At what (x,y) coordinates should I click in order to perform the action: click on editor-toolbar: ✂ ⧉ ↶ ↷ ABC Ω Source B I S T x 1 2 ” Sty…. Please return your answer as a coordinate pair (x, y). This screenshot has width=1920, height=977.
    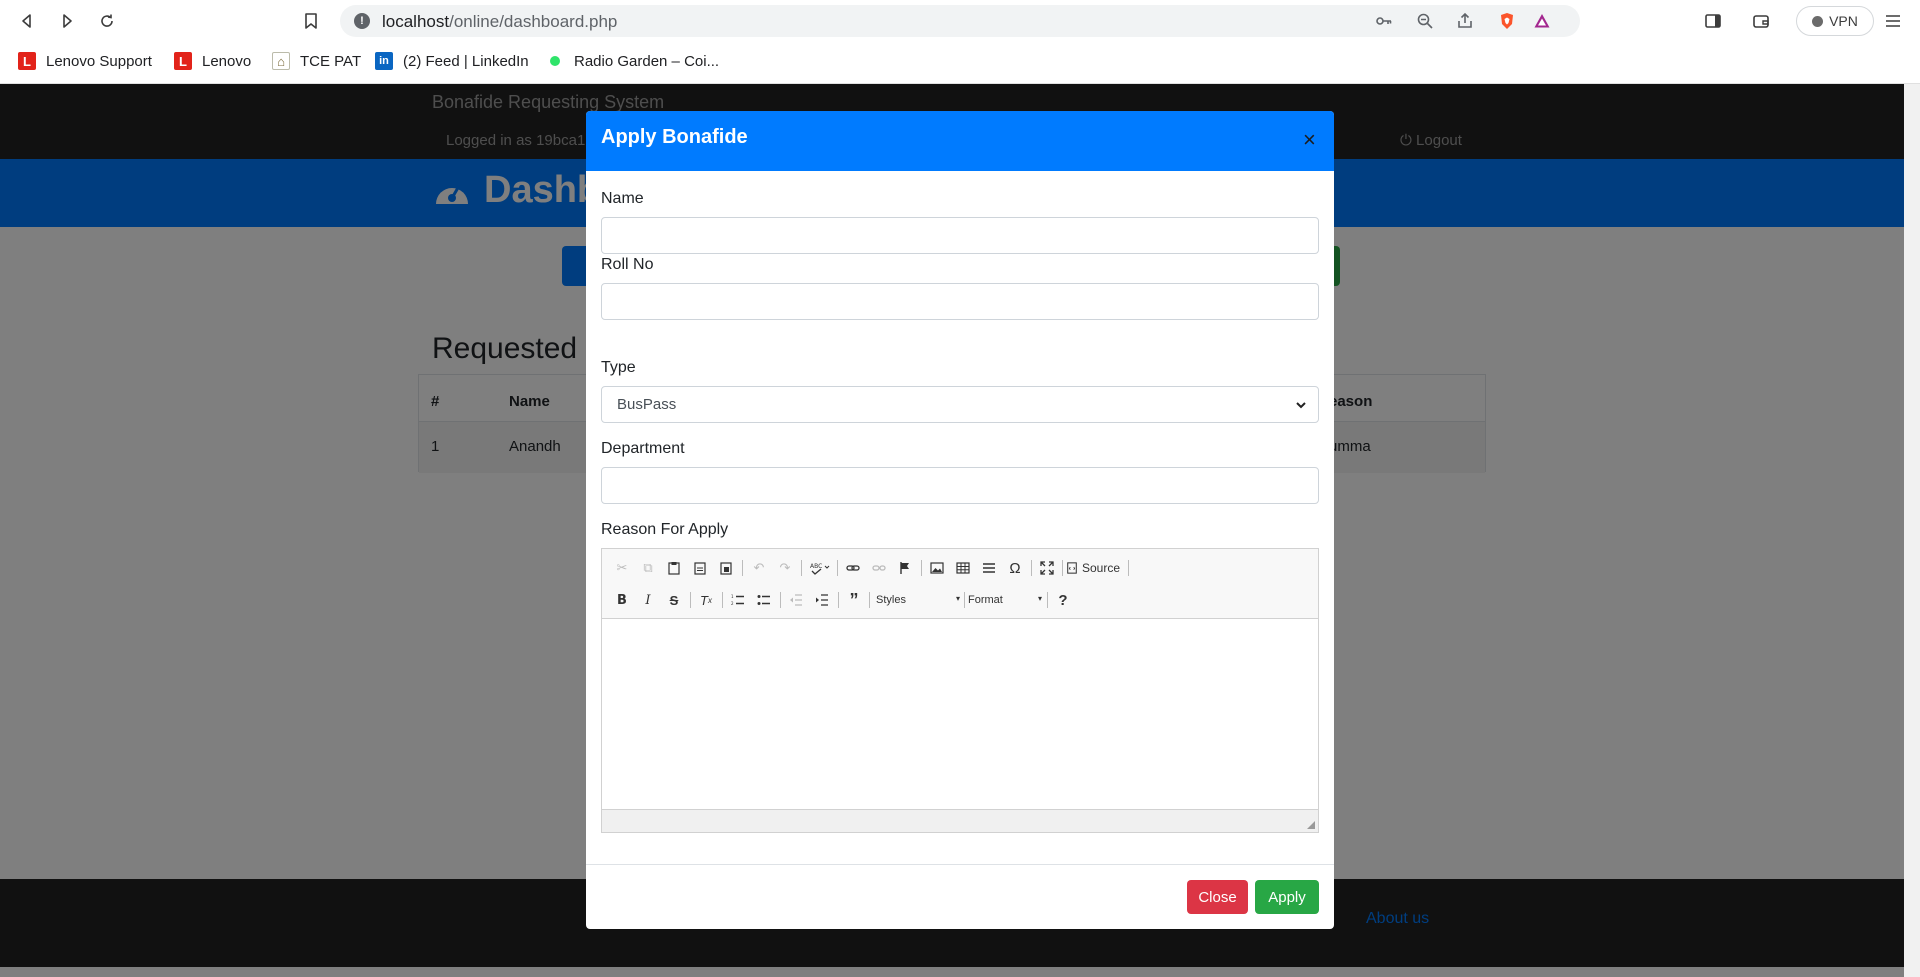
    Looking at the image, I should click on (960, 584).